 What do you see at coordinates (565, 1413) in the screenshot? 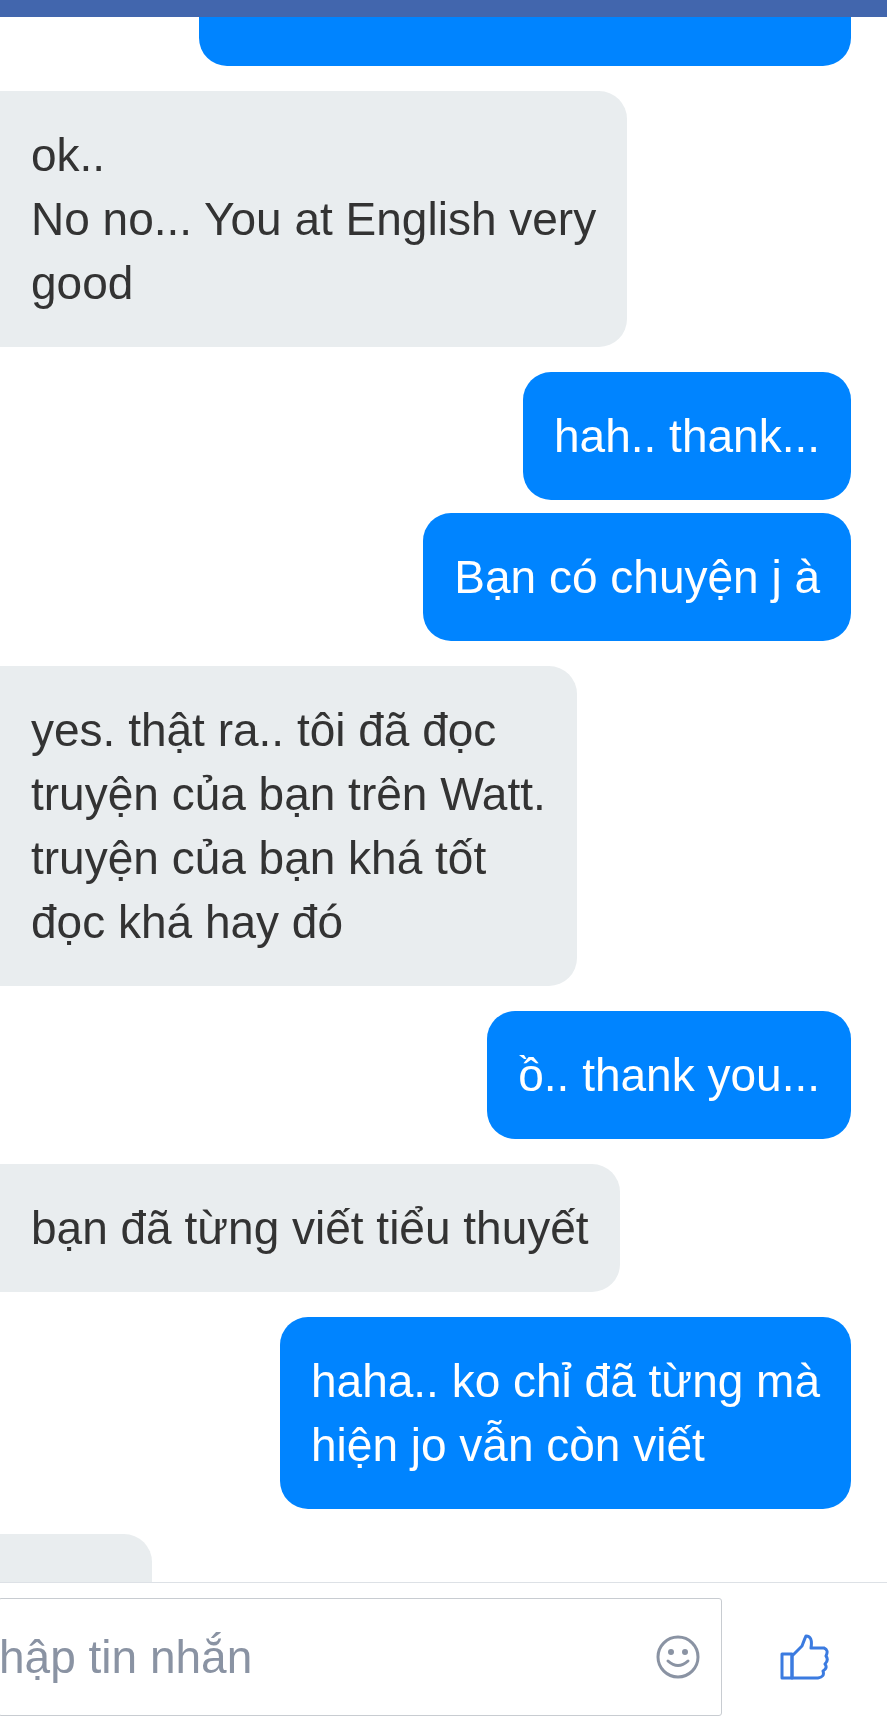
I see `message-bubble: haha.. ko chỉ đã từng mà hiện jo vẫn còn viết` at bounding box center [565, 1413].